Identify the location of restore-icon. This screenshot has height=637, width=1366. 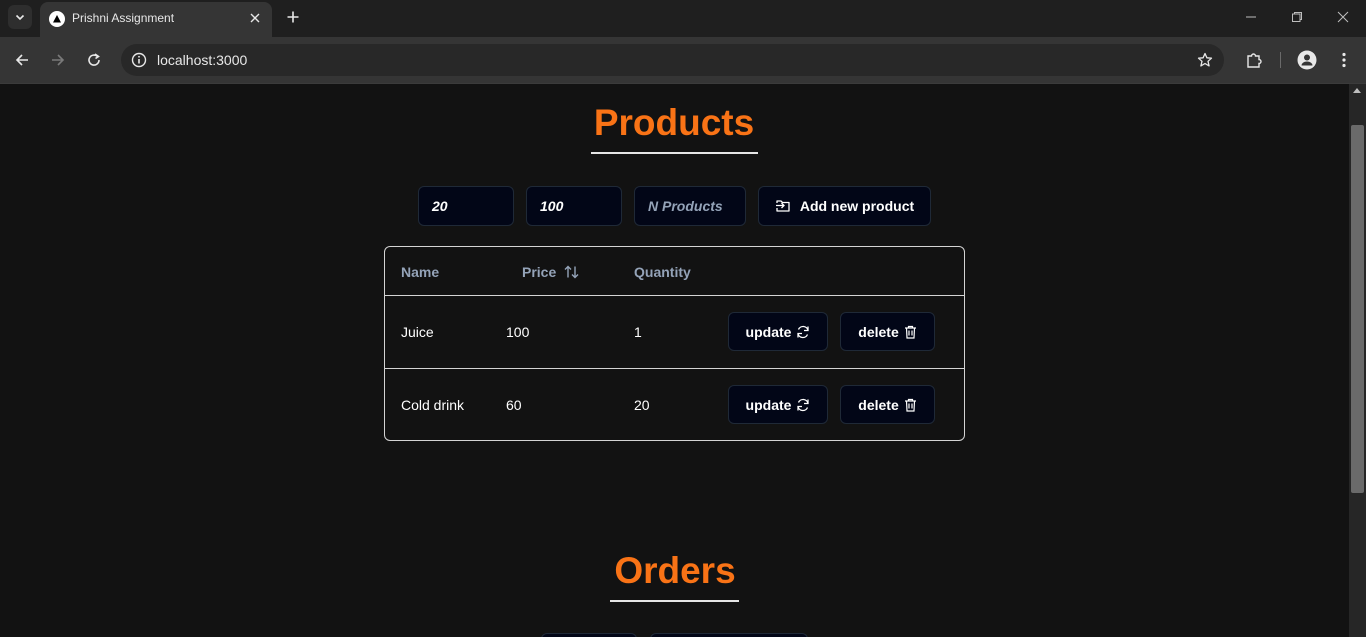
(1297, 17).